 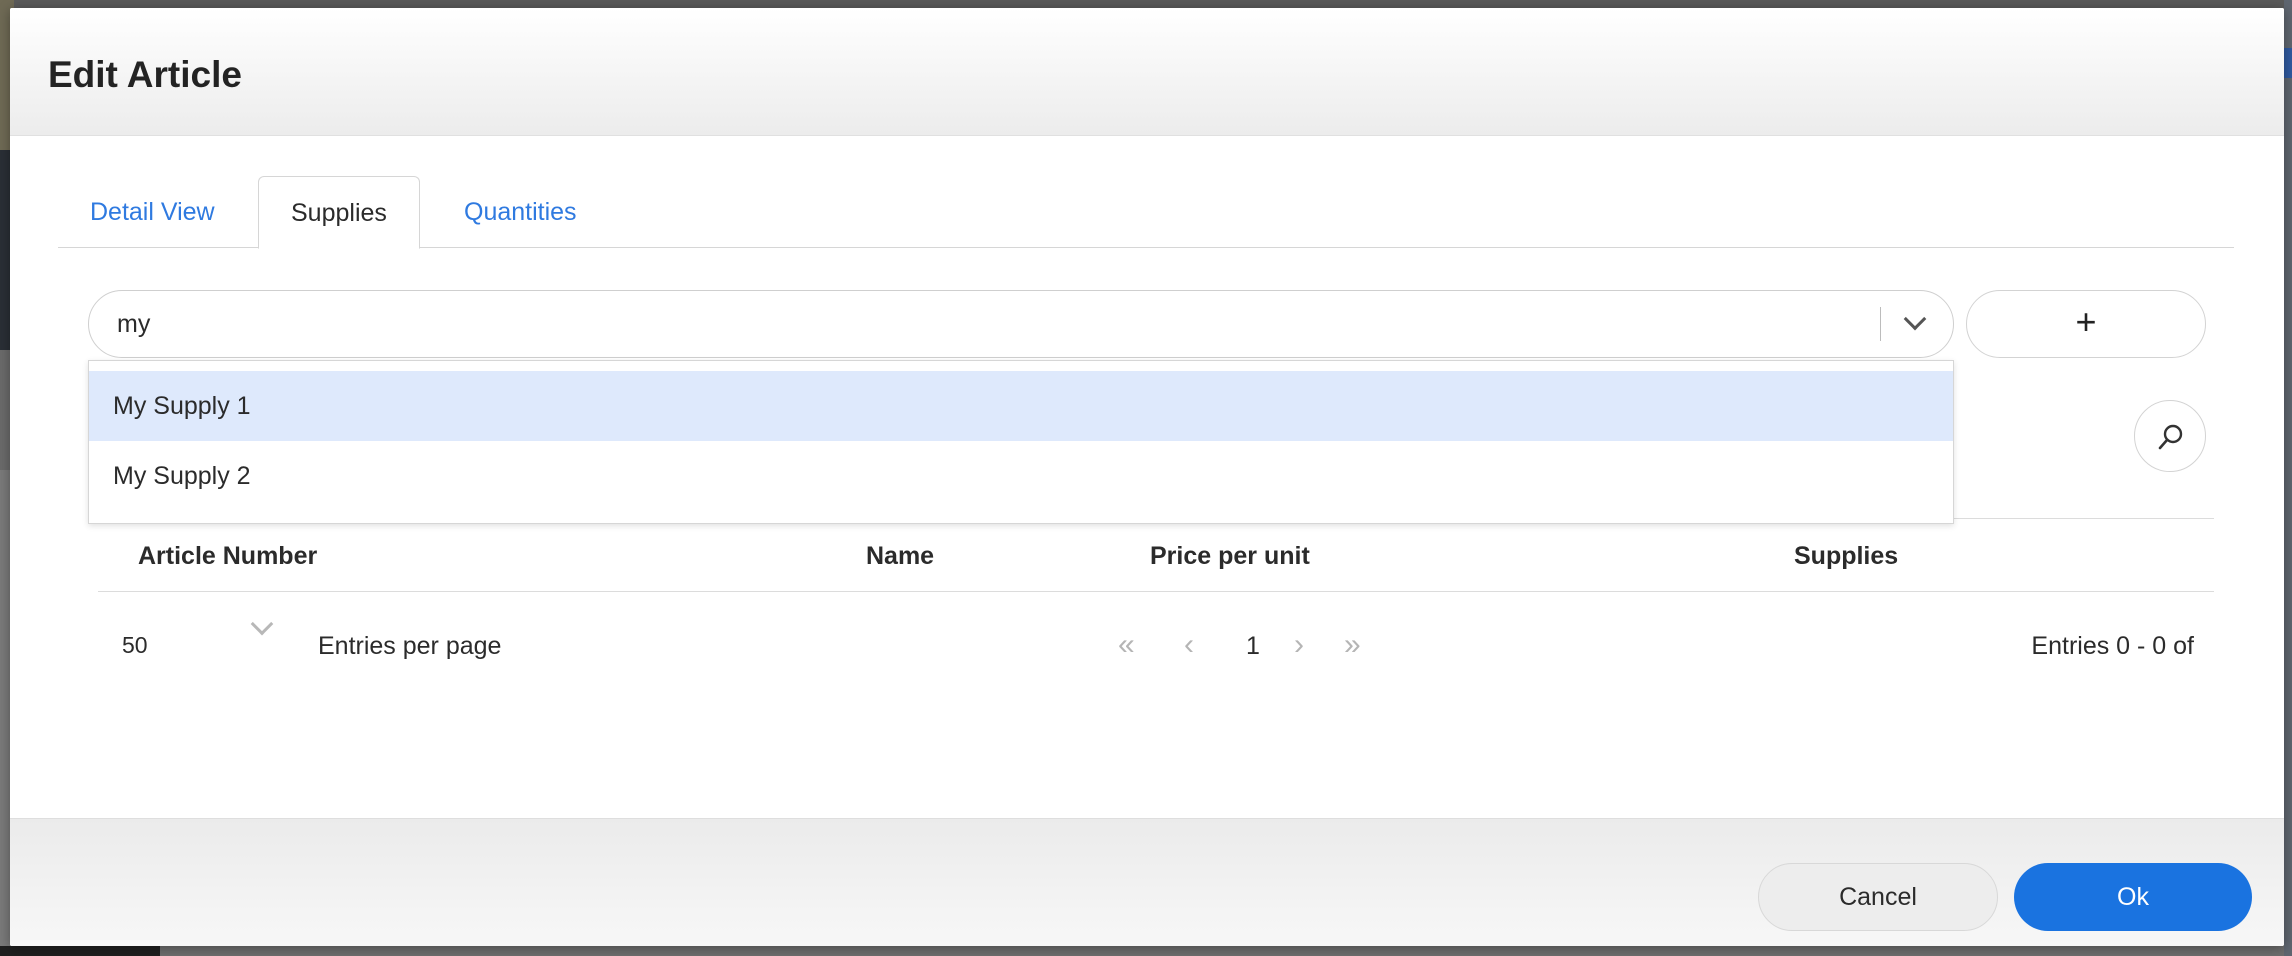 I want to click on column-header-supplies: Supplies, so click(x=1846, y=556).